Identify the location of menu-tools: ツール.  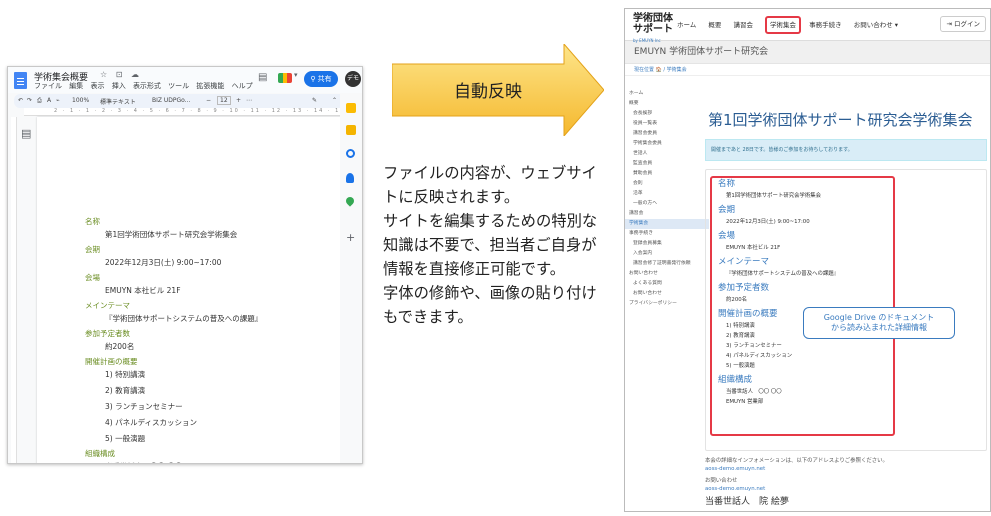
(178, 86).